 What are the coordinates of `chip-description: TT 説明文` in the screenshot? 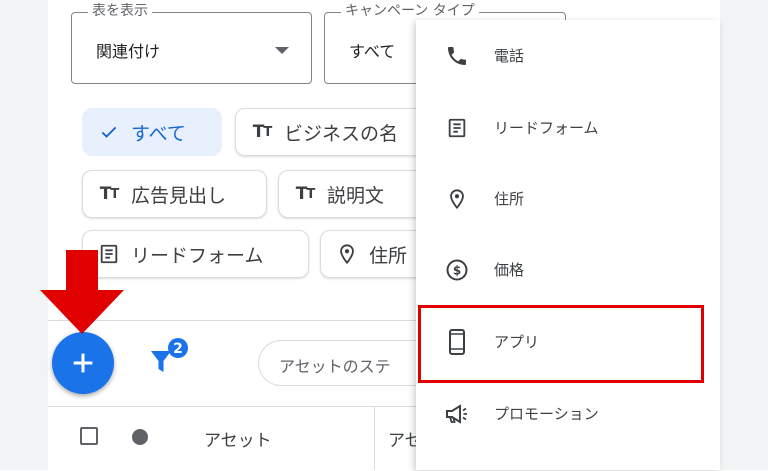 It's located at (353, 194).